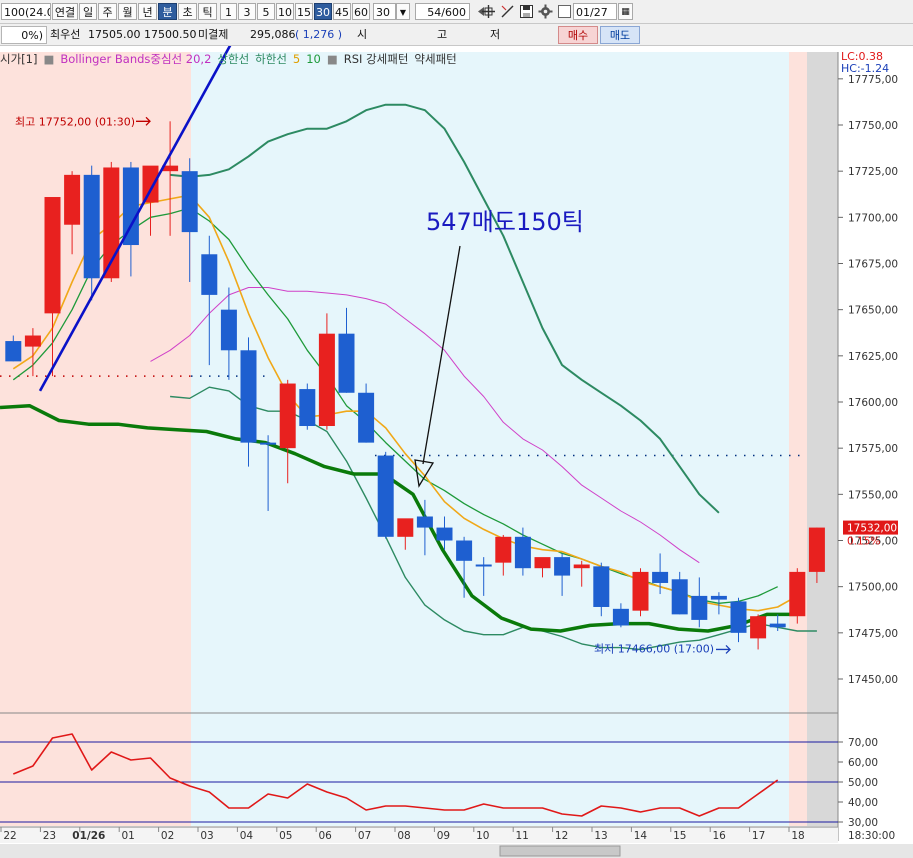 This screenshot has height=858, width=913. What do you see at coordinates (75, 121) in the screenshot?
I see `high-annotation: 최고 17752,00 (01:30)` at bounding box center [75, 121].